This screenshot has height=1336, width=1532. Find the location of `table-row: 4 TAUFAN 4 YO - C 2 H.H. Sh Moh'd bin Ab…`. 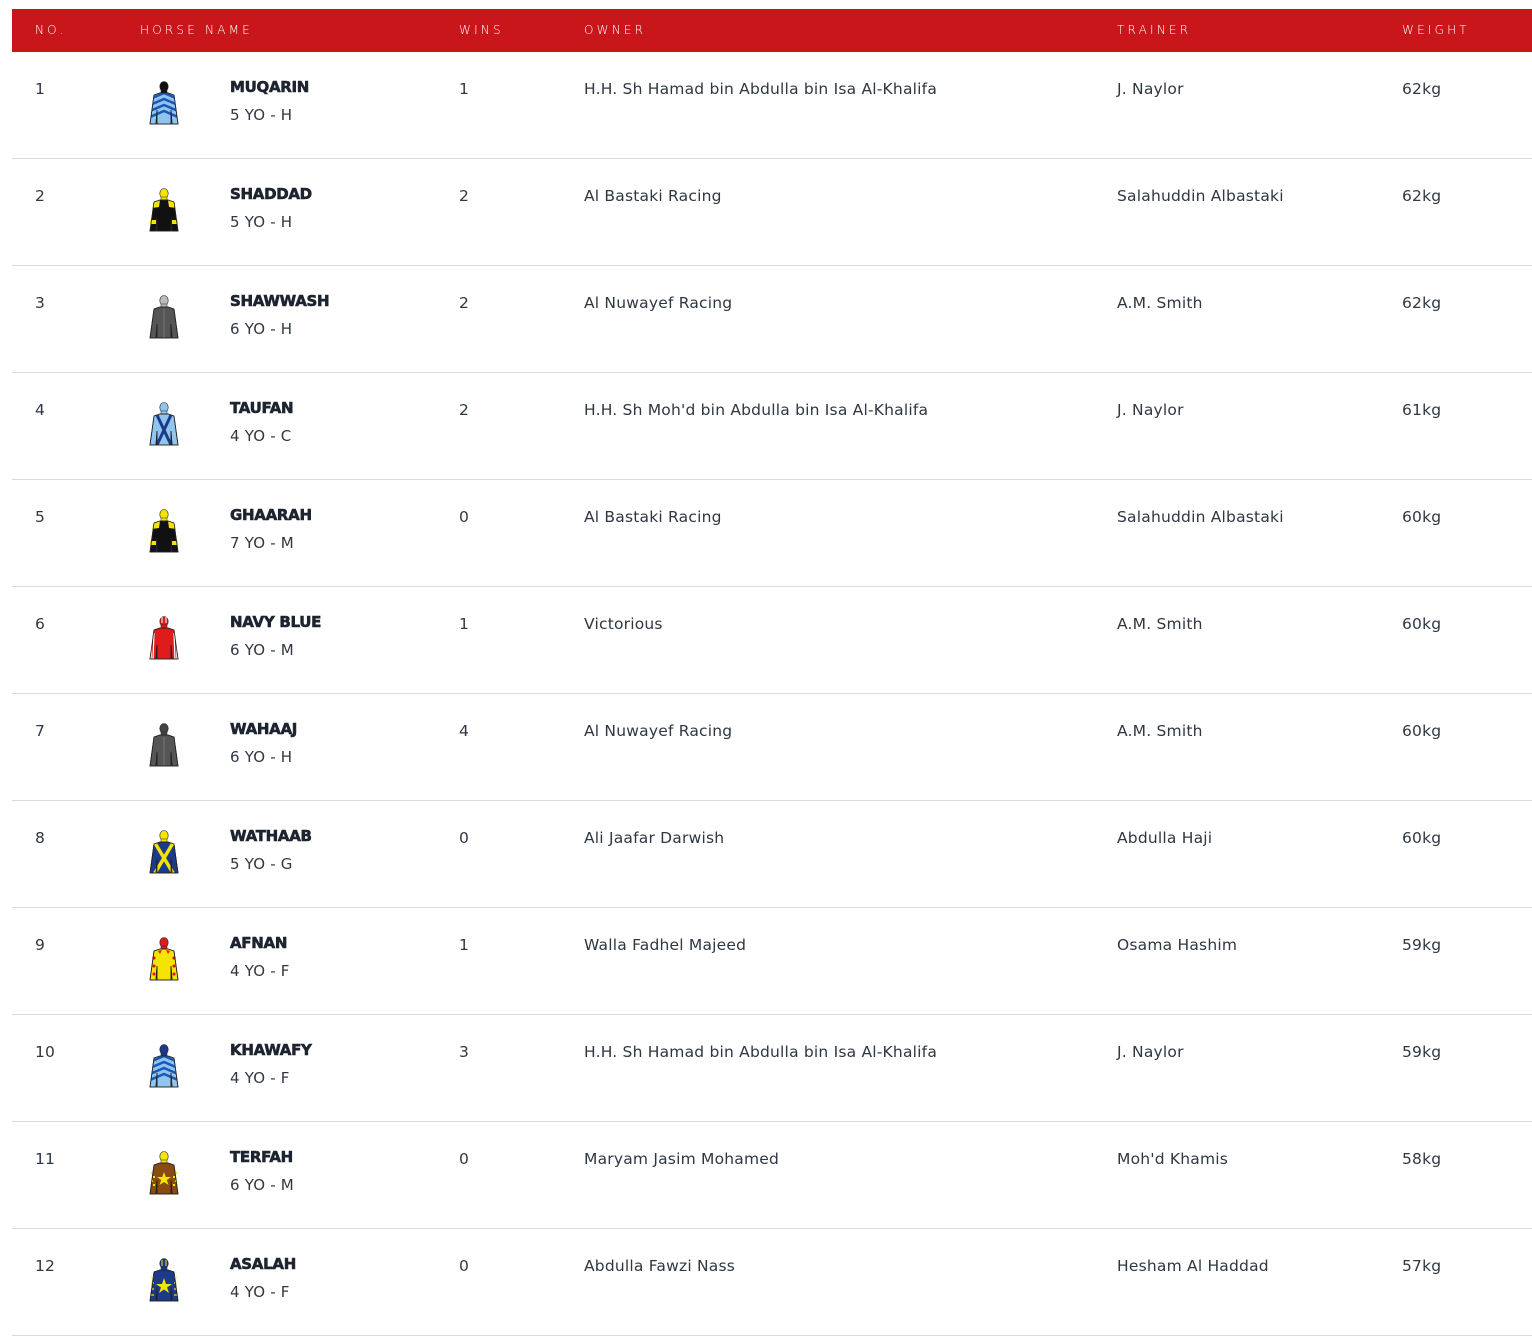

table-row: 4 TAUFAN 4 YO - C 2 H.H. Sh Moh'd bin Ab… is located at coordinates (772, 426).